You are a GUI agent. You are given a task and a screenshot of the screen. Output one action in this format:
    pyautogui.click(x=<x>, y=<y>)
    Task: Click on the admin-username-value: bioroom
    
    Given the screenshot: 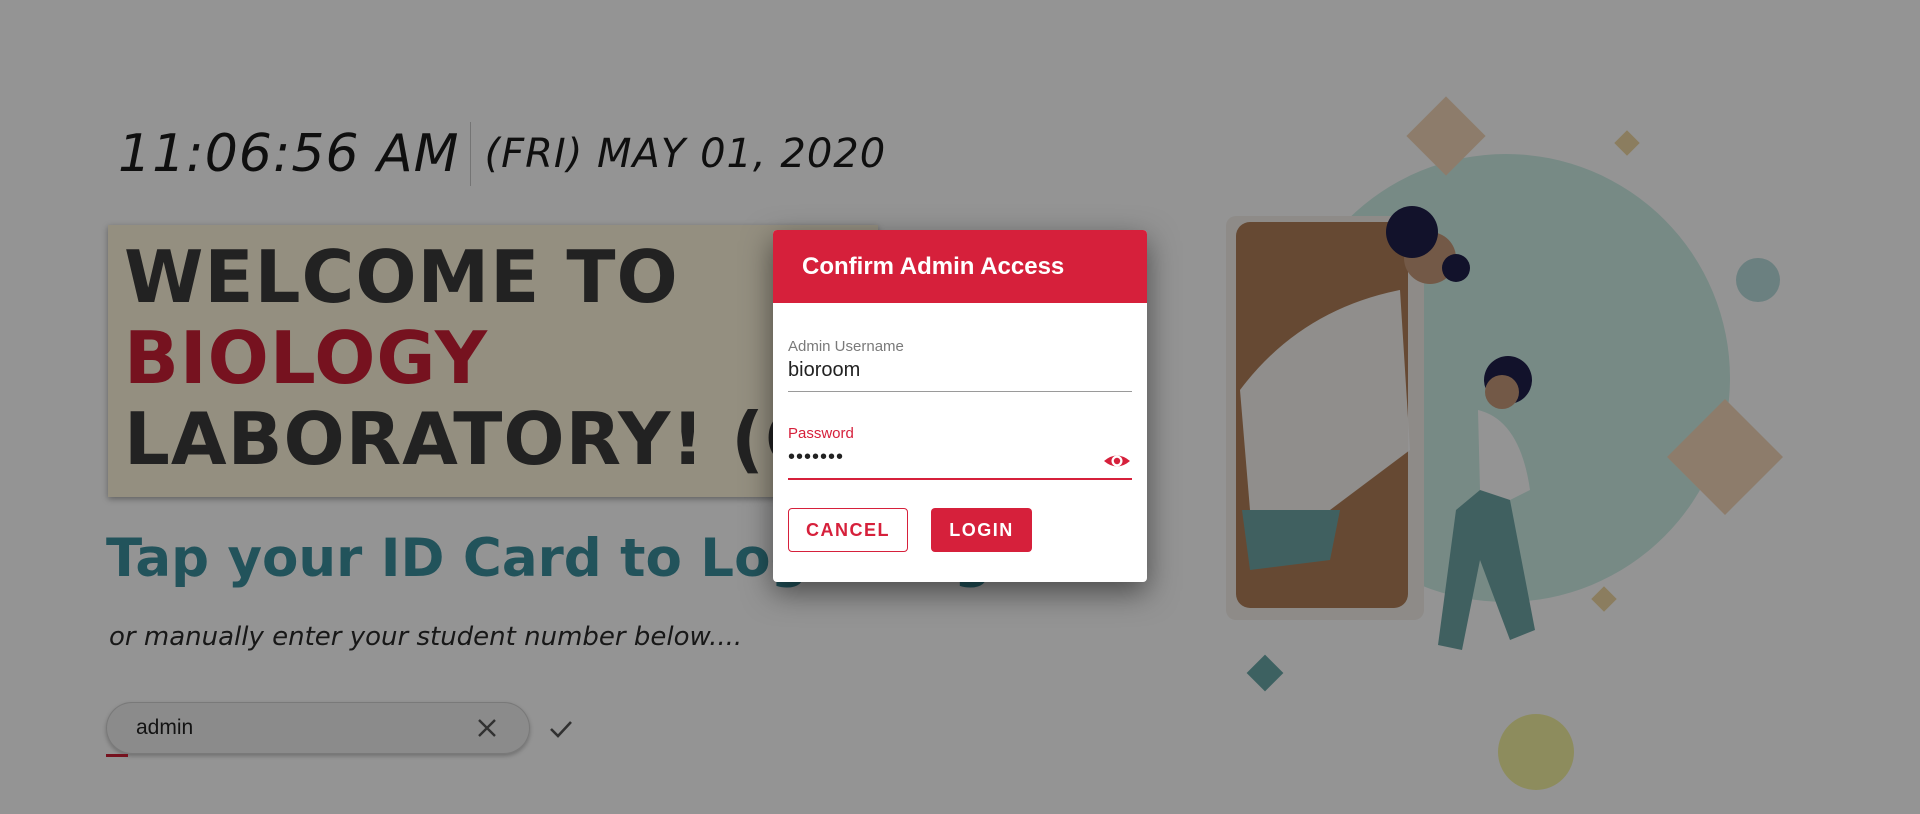 What is the action you would take?
    pyautogui.click(x=960, y=372)
    